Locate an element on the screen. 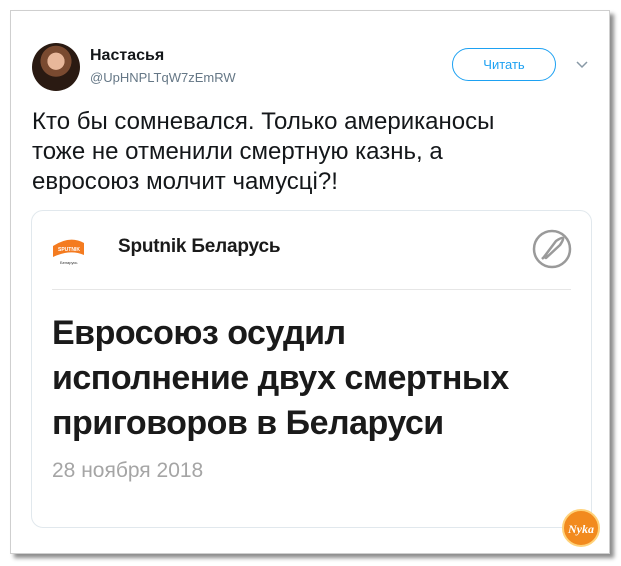  user-name: Настасья is located at coordinates (127, 56).